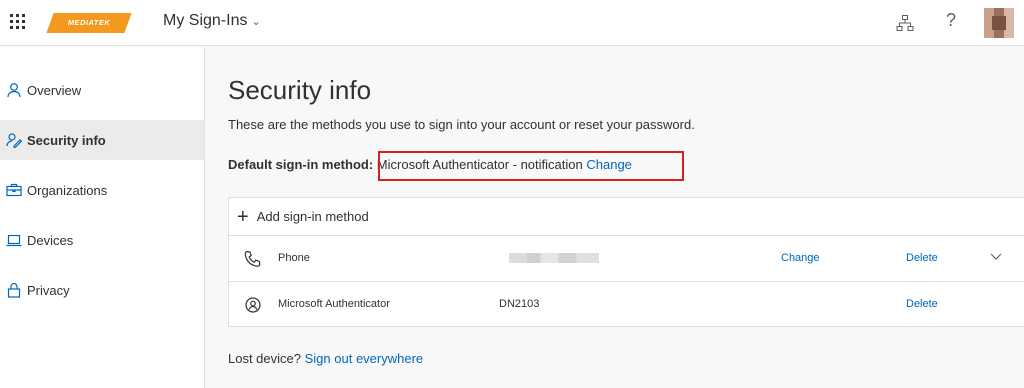 This screenshot has height=388, width=1024. I want to click on sign-out-everywhere-link: Sign out everywhere, so click(364, 358).